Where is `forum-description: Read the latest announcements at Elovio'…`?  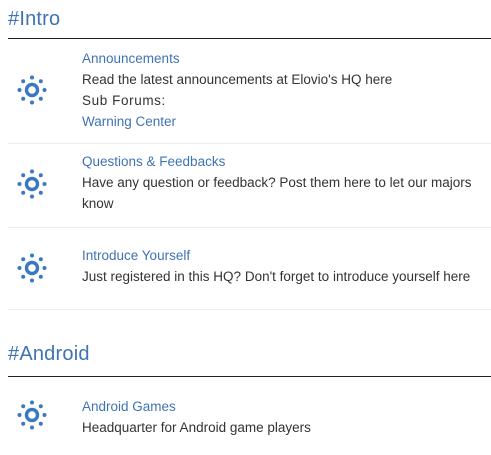
forum-description: Read the latest announcements at Elovio'… is located at coordinates (237, 79).